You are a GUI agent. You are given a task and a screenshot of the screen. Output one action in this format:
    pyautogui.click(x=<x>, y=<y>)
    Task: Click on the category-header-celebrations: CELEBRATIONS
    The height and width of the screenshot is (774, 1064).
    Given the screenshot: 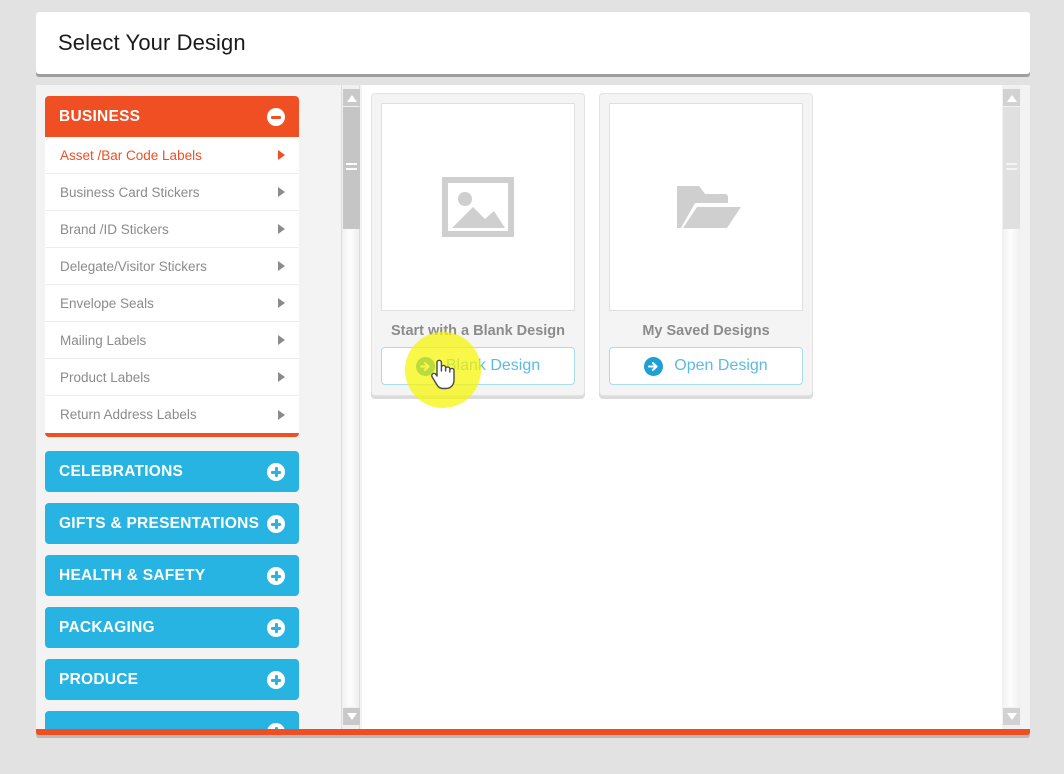 What is the action you would take?
    pyautogui.click(x=172, y=471)
    